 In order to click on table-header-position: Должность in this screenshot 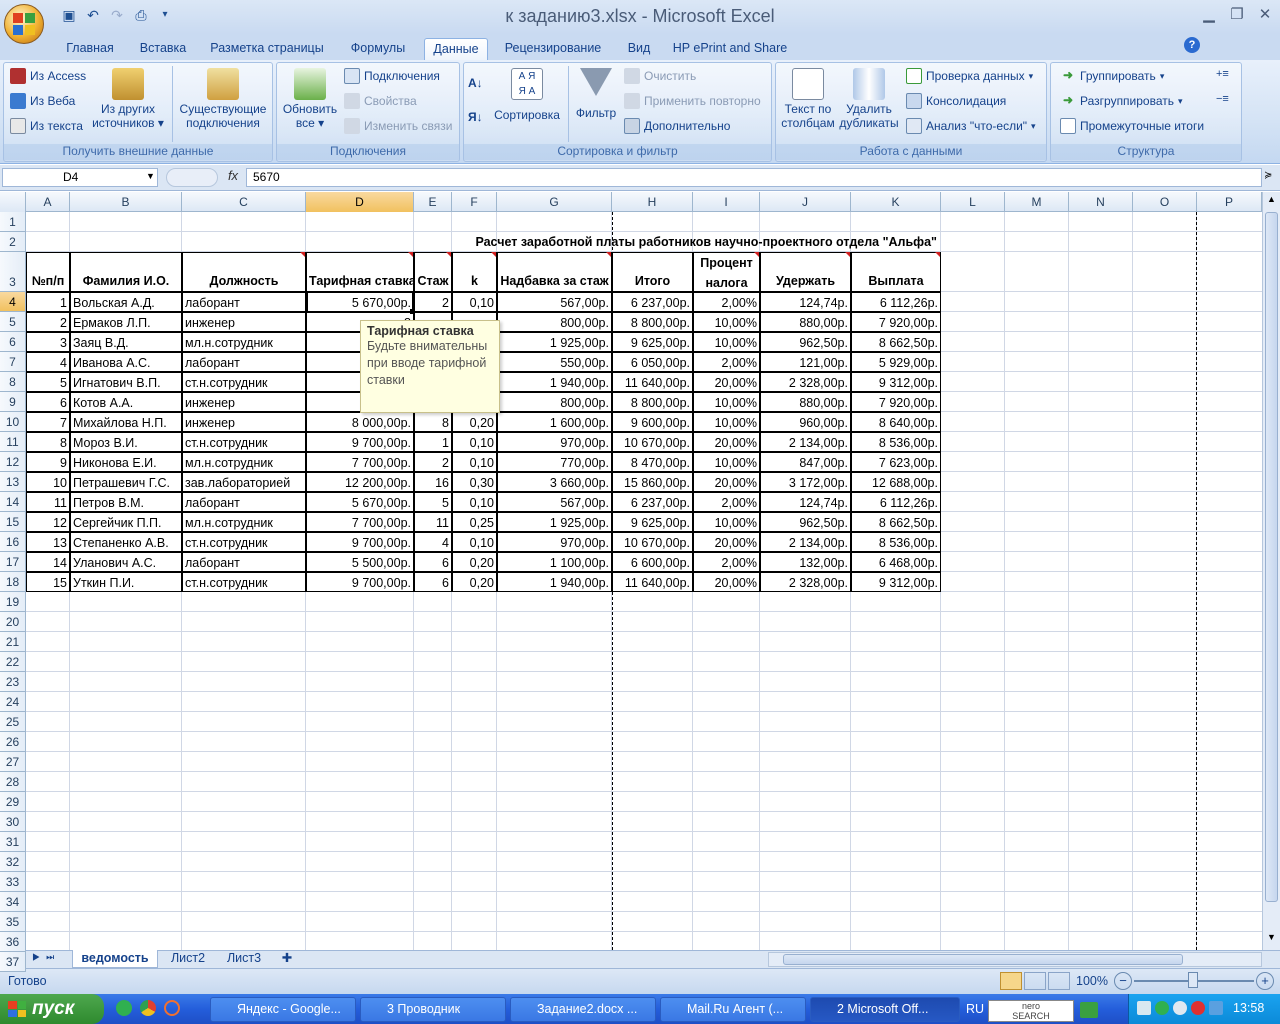, I will do `click(244, 272)`.